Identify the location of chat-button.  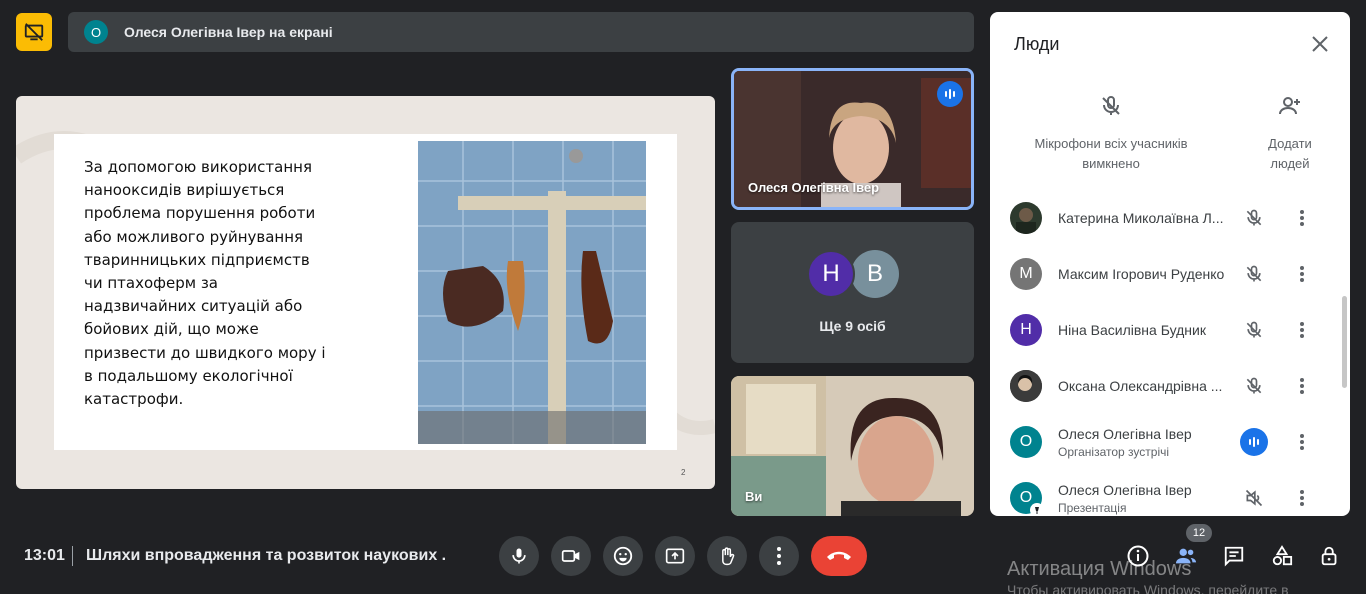
(1234, 556).